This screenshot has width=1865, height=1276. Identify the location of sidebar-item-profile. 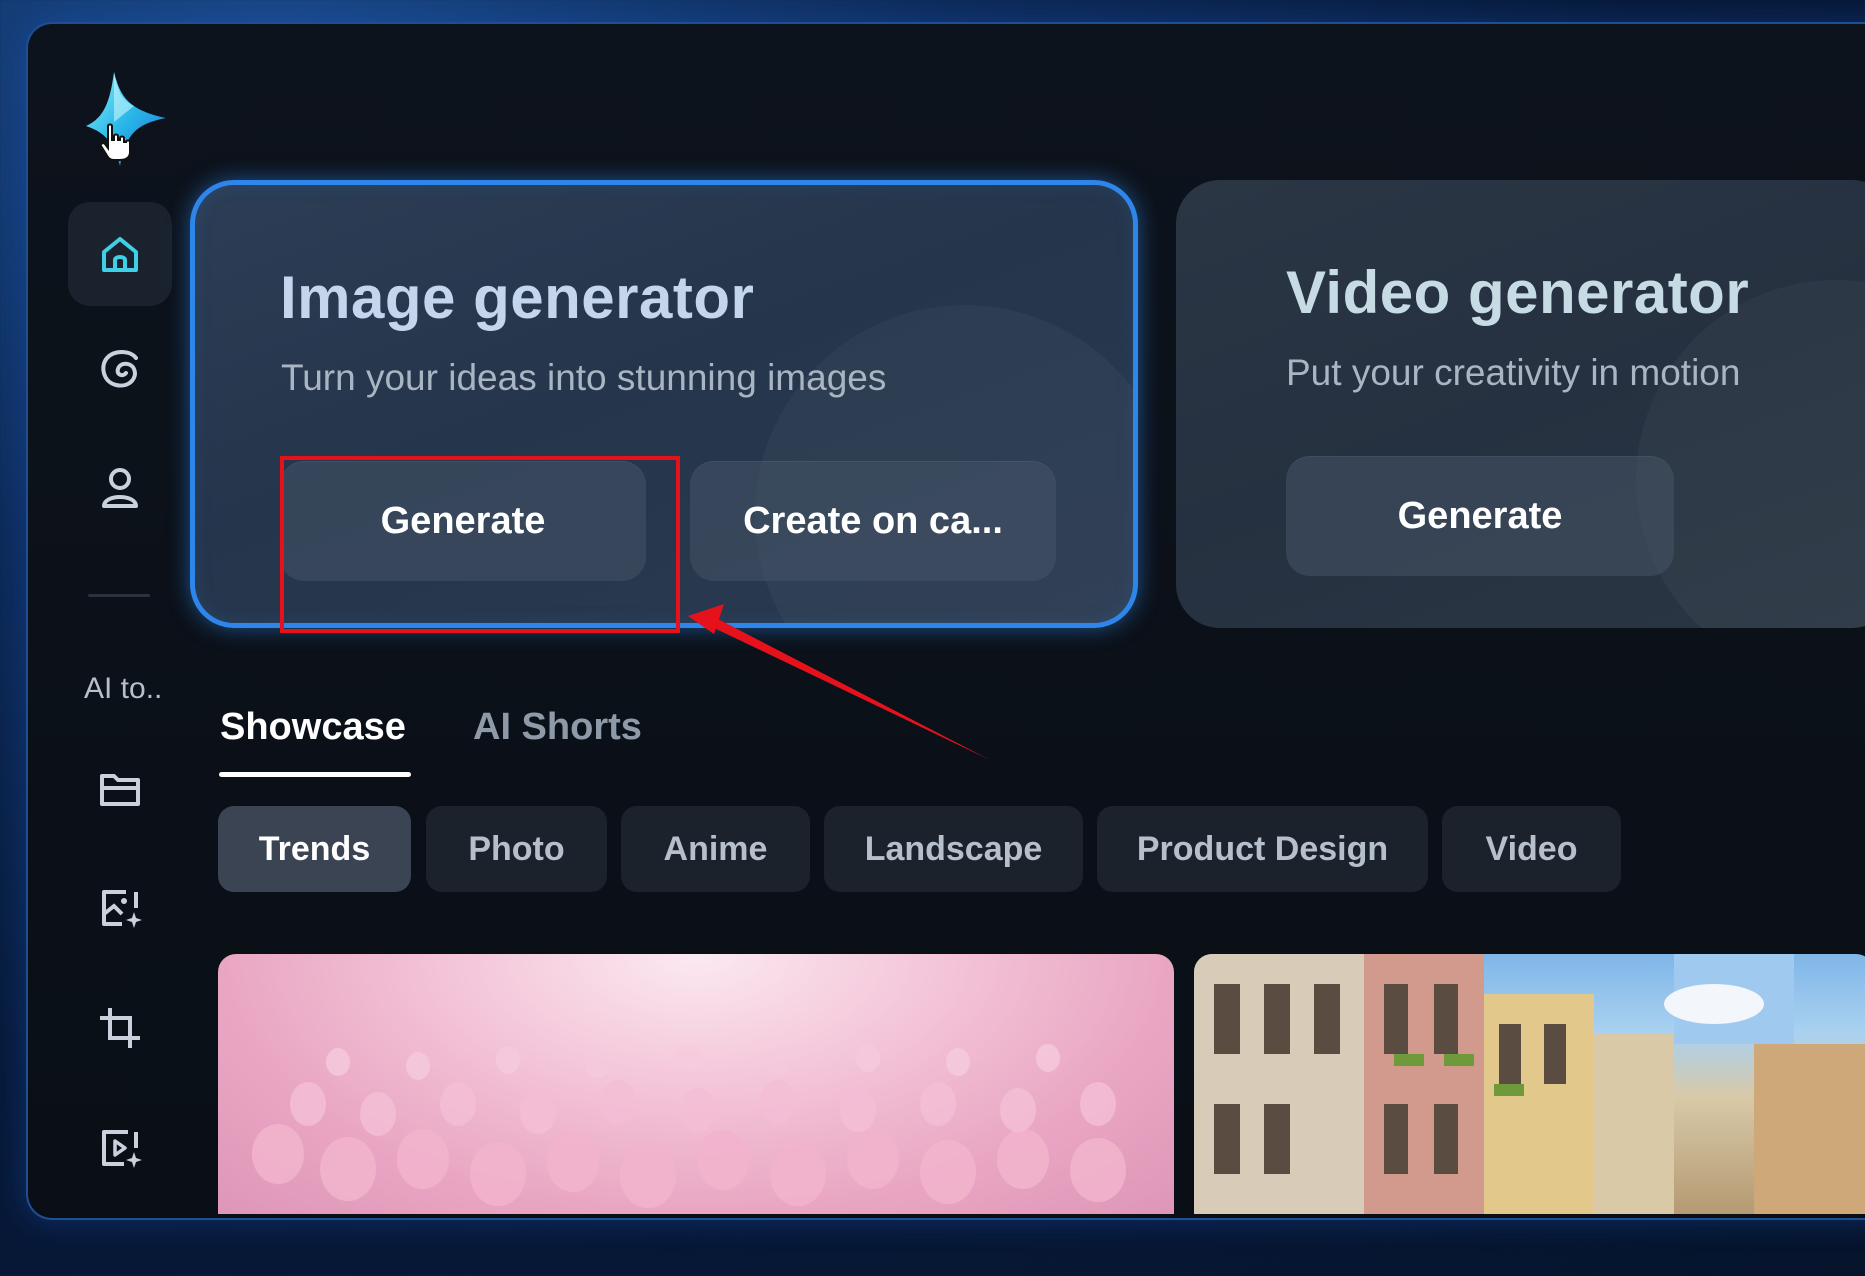
(120, 488).